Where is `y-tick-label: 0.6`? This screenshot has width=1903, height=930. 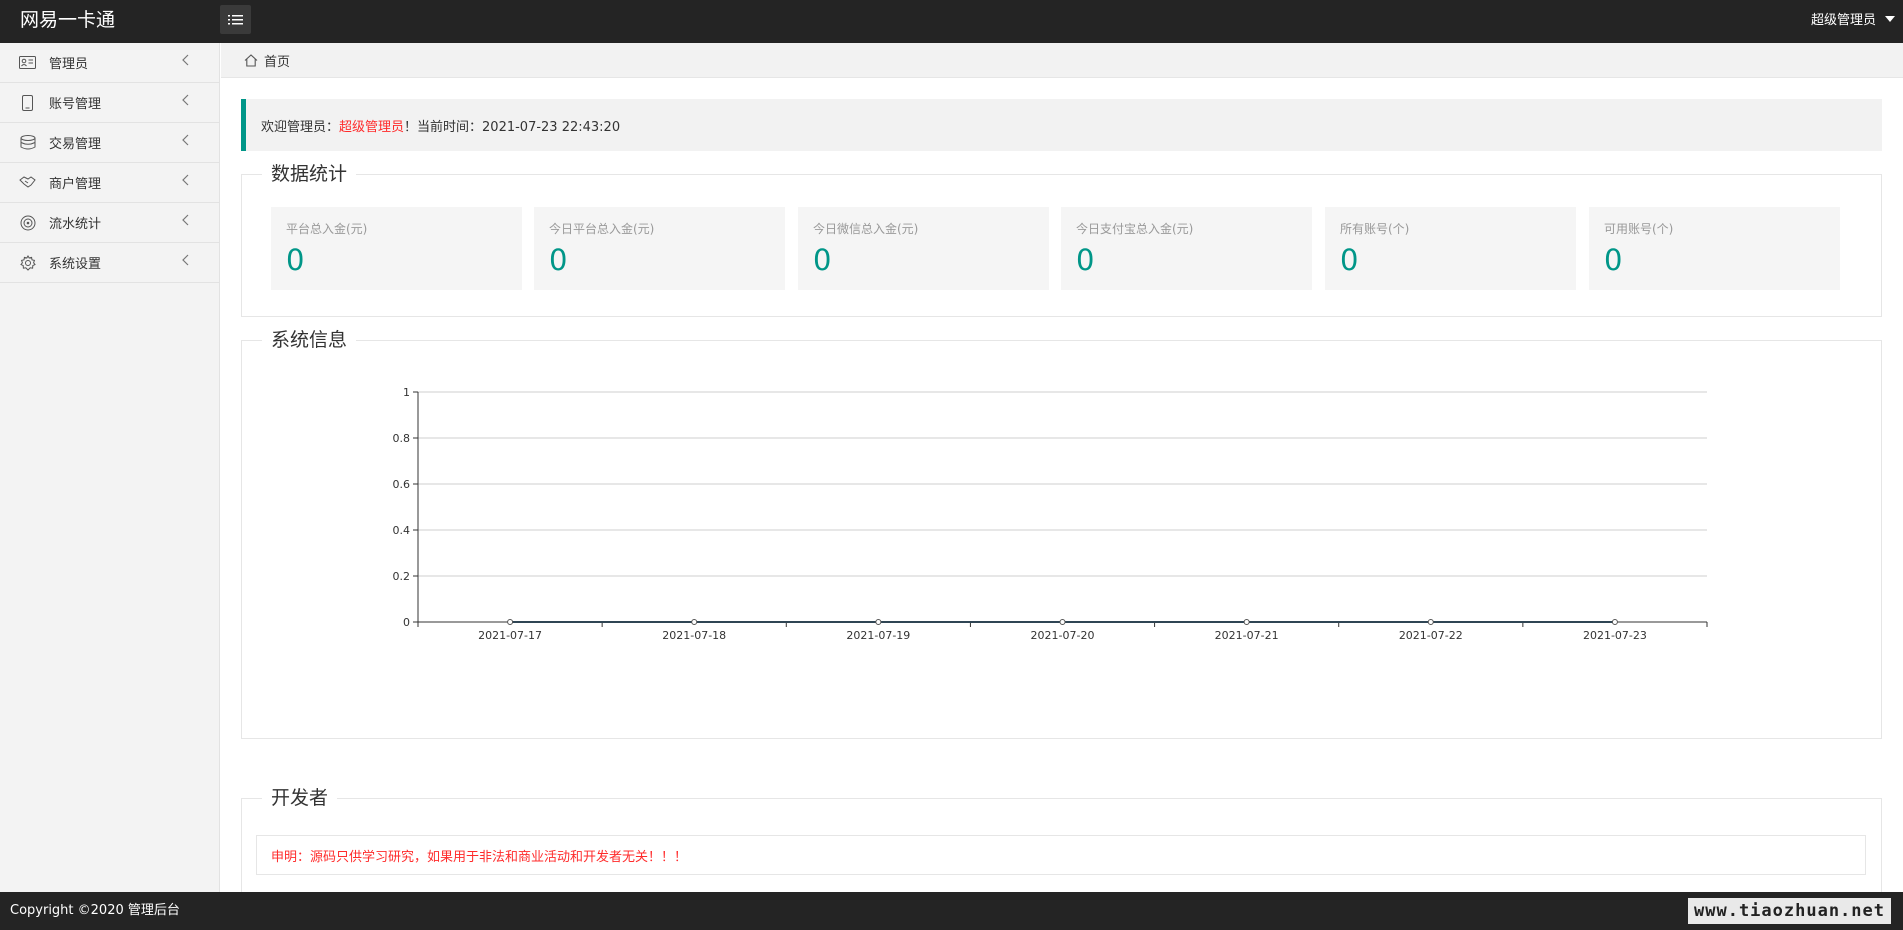
y-tick-label: 0.6 is located at coordinates (402, 484).